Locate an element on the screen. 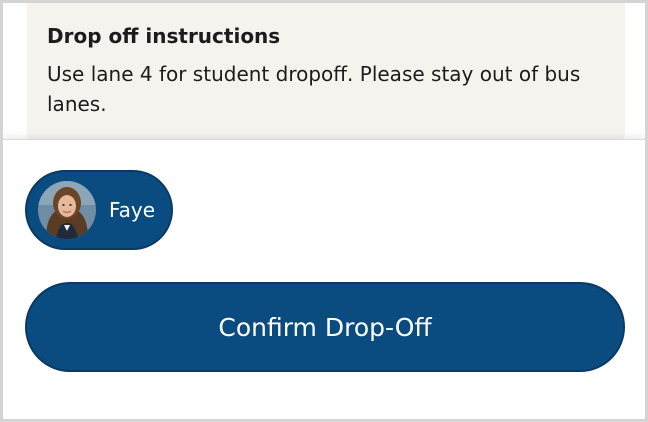 This screenshot has height=422, width=648. student-avatar is located at coordinates (67, 210).